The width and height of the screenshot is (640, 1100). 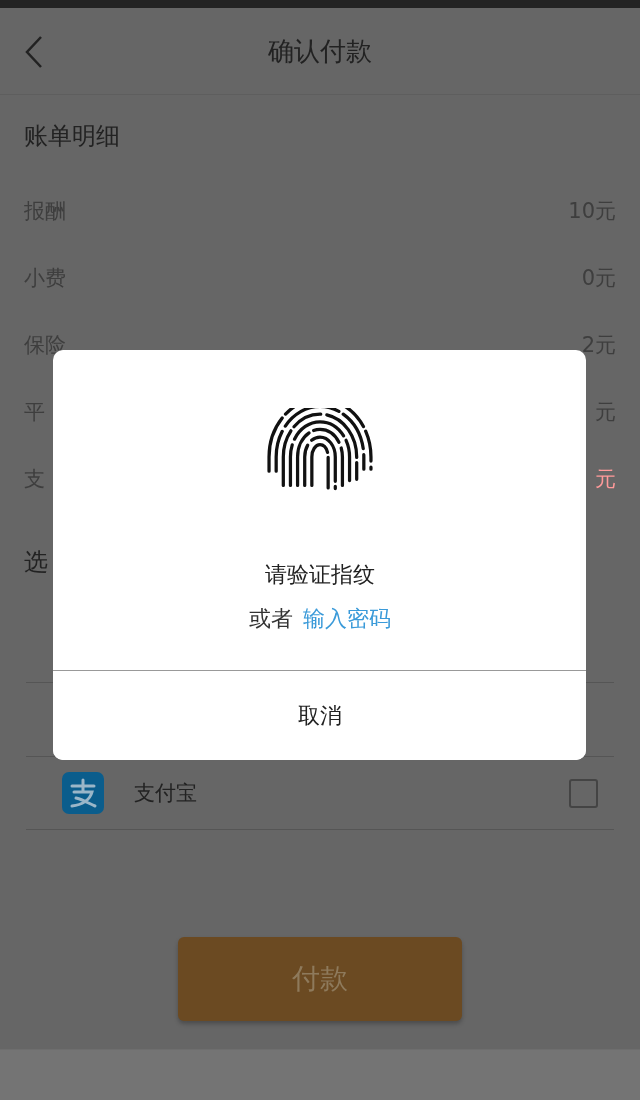 I want to click on bill-amount: 元, so click(x=605, y=479).